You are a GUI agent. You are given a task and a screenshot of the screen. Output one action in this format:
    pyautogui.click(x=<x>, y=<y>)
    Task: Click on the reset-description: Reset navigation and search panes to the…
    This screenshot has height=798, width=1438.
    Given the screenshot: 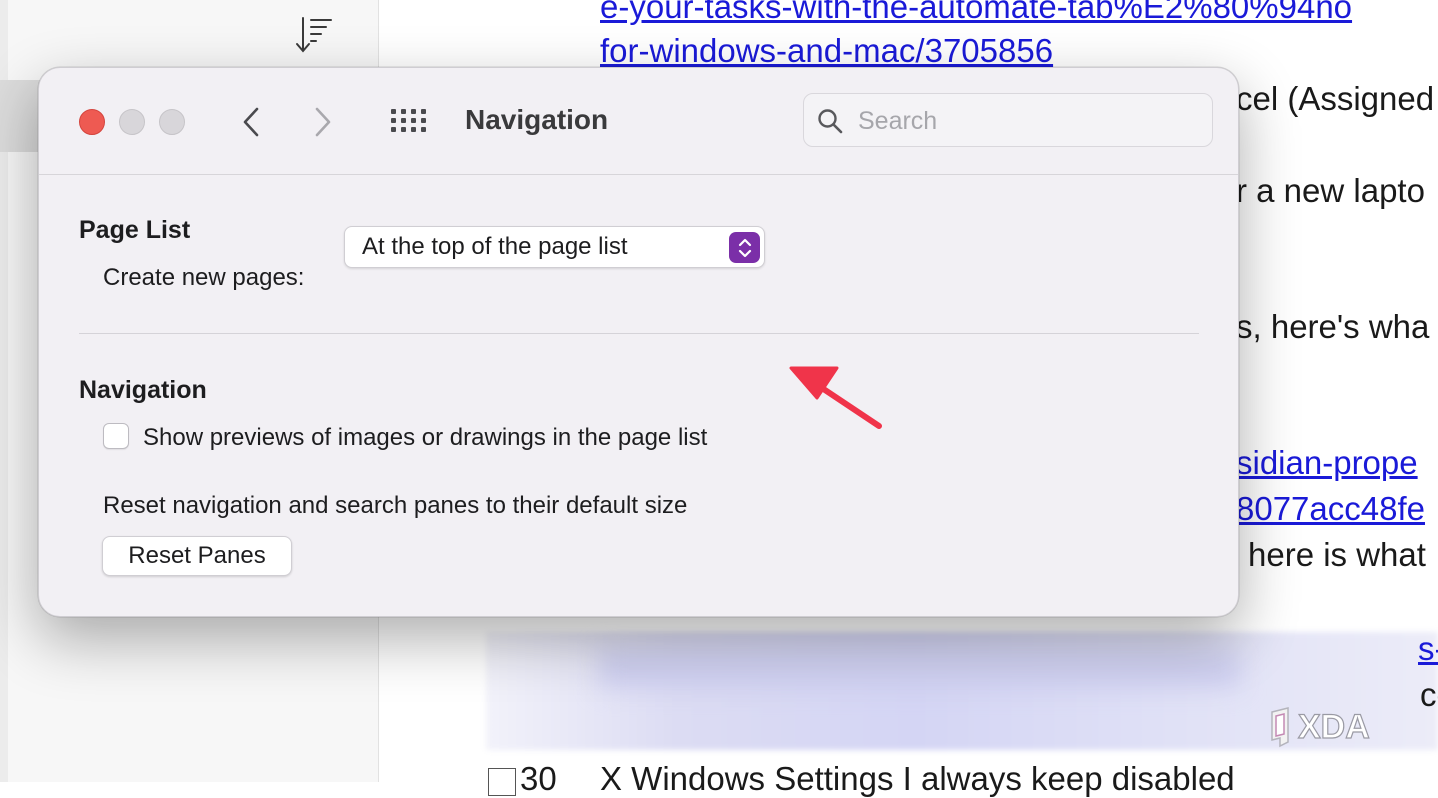 What is the action you would take?
    pyautogui.click(x=395, y=505)
    